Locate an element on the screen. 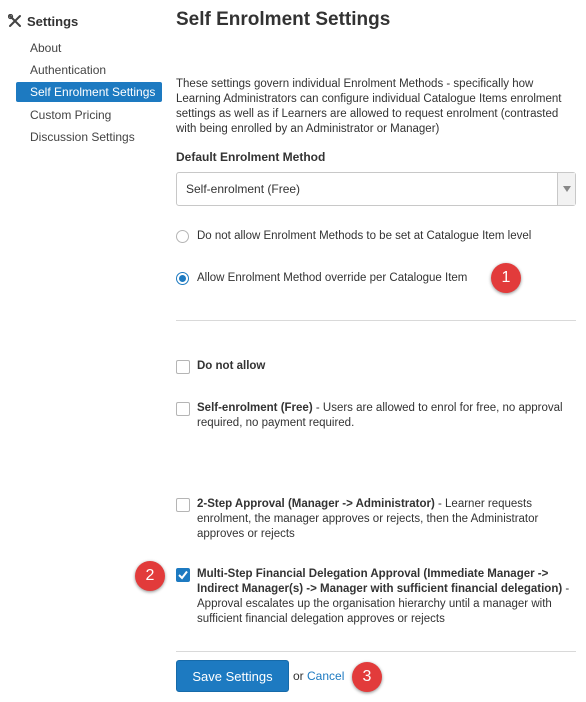  sidebar-title: Settings is located at coordinates (53, 21).